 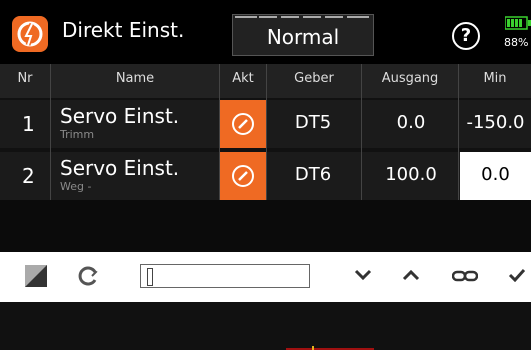 I want to click on mode-indicator-bars, so click(x=303, y=18).